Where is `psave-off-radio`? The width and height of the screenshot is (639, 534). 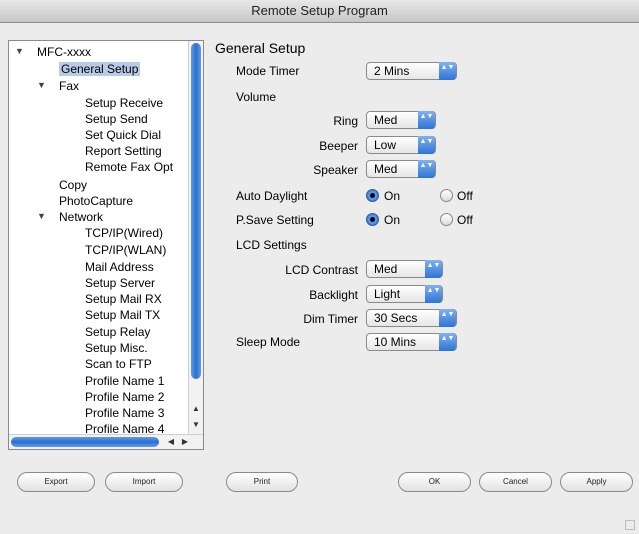 psave-off-radio is located at coordinates (446, 219).